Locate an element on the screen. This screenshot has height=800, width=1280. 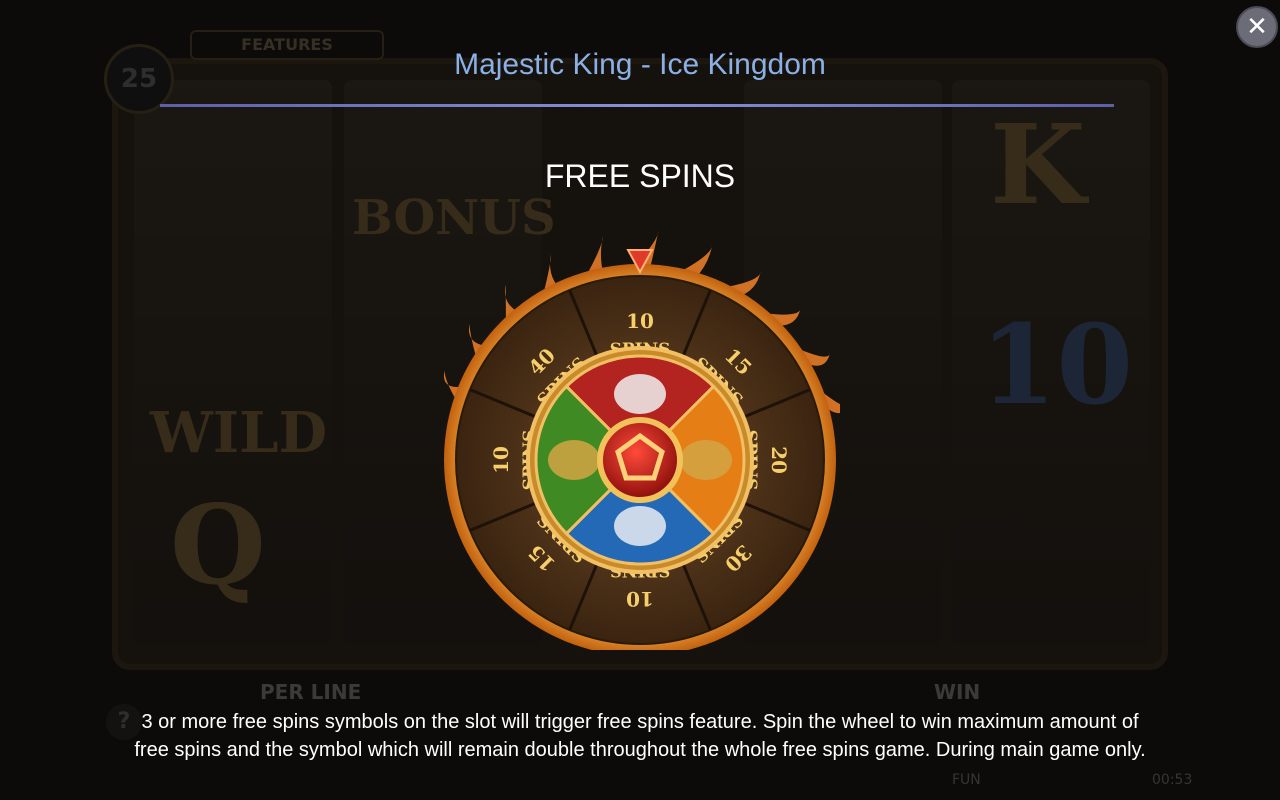
brand-emblem-icon is located at coordinates (640, 460).